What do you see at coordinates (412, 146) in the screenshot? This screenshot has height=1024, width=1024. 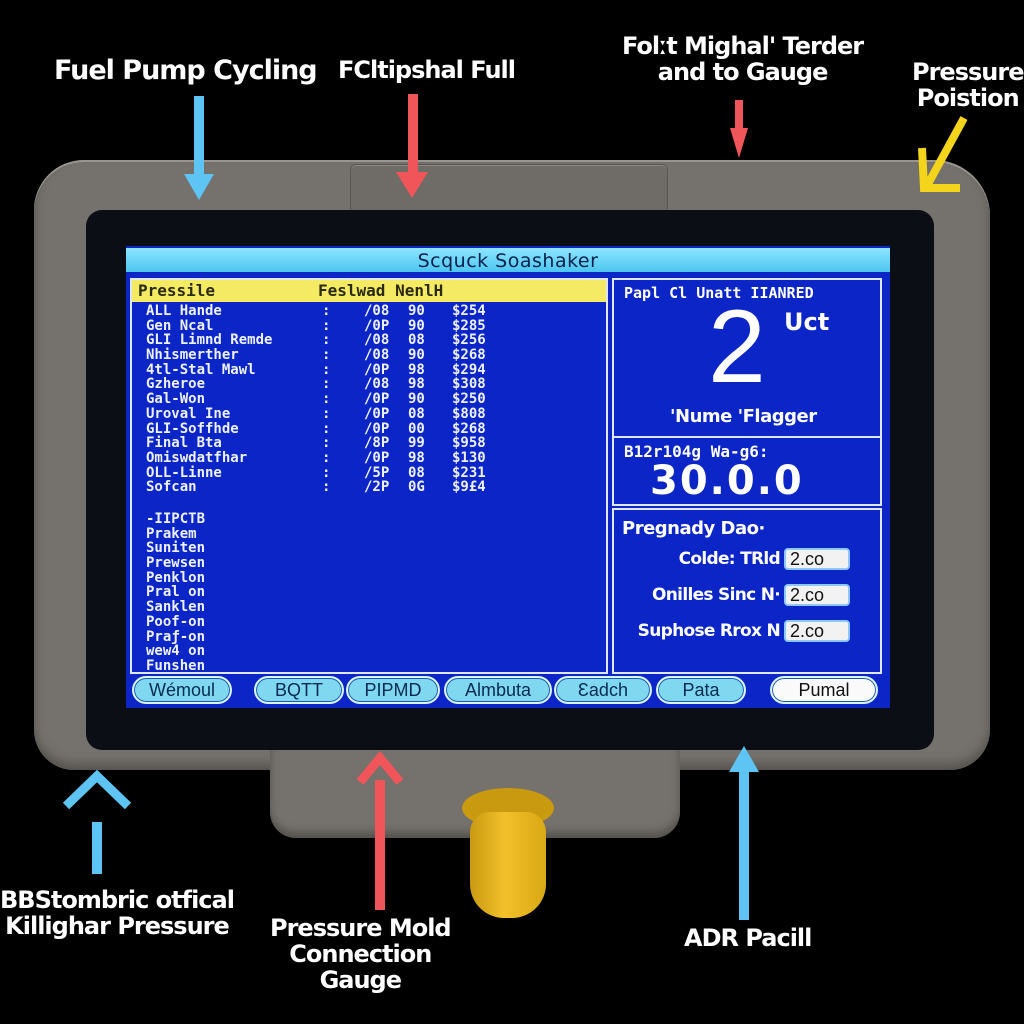 I see `arrow-down-red` at bounding box center [412, 146].